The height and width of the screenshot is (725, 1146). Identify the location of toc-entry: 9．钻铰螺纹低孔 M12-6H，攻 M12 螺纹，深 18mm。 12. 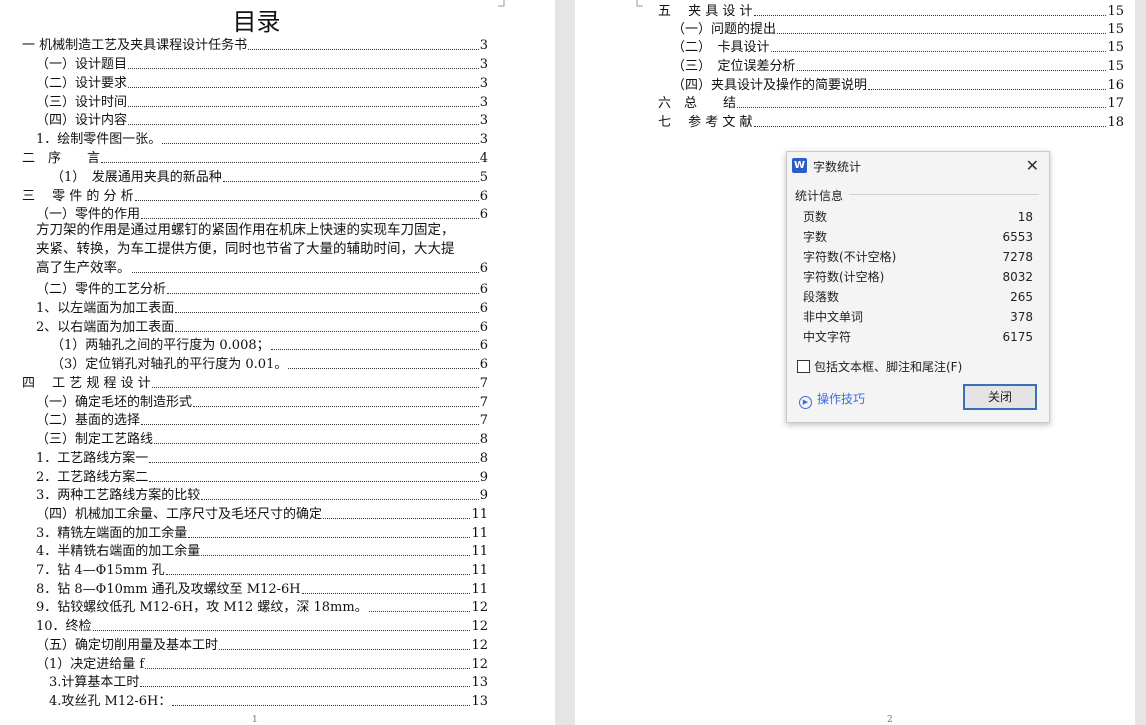
(262, 607).